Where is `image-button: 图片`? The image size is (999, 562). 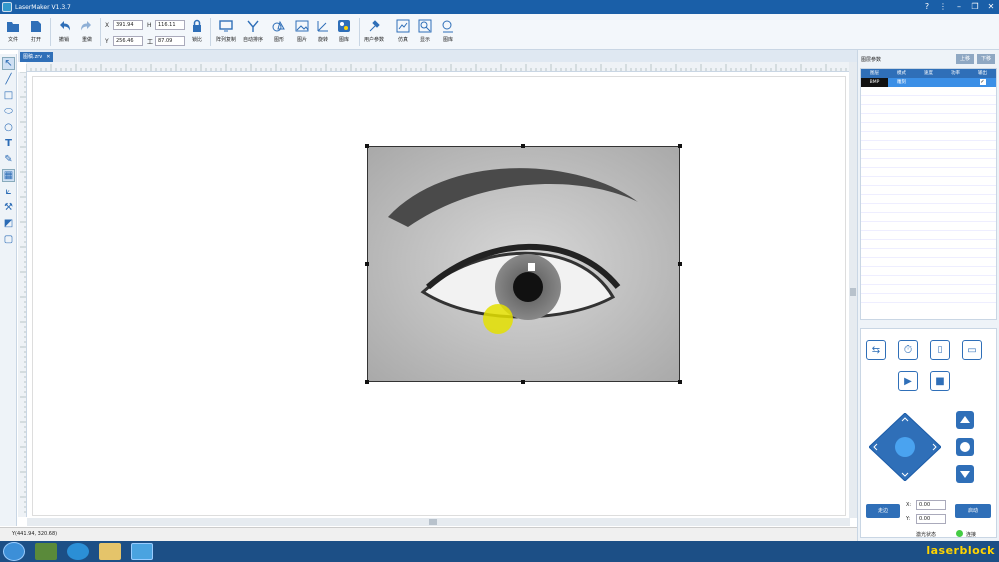 image-button: 图片 is located at coordinates (302, 32).